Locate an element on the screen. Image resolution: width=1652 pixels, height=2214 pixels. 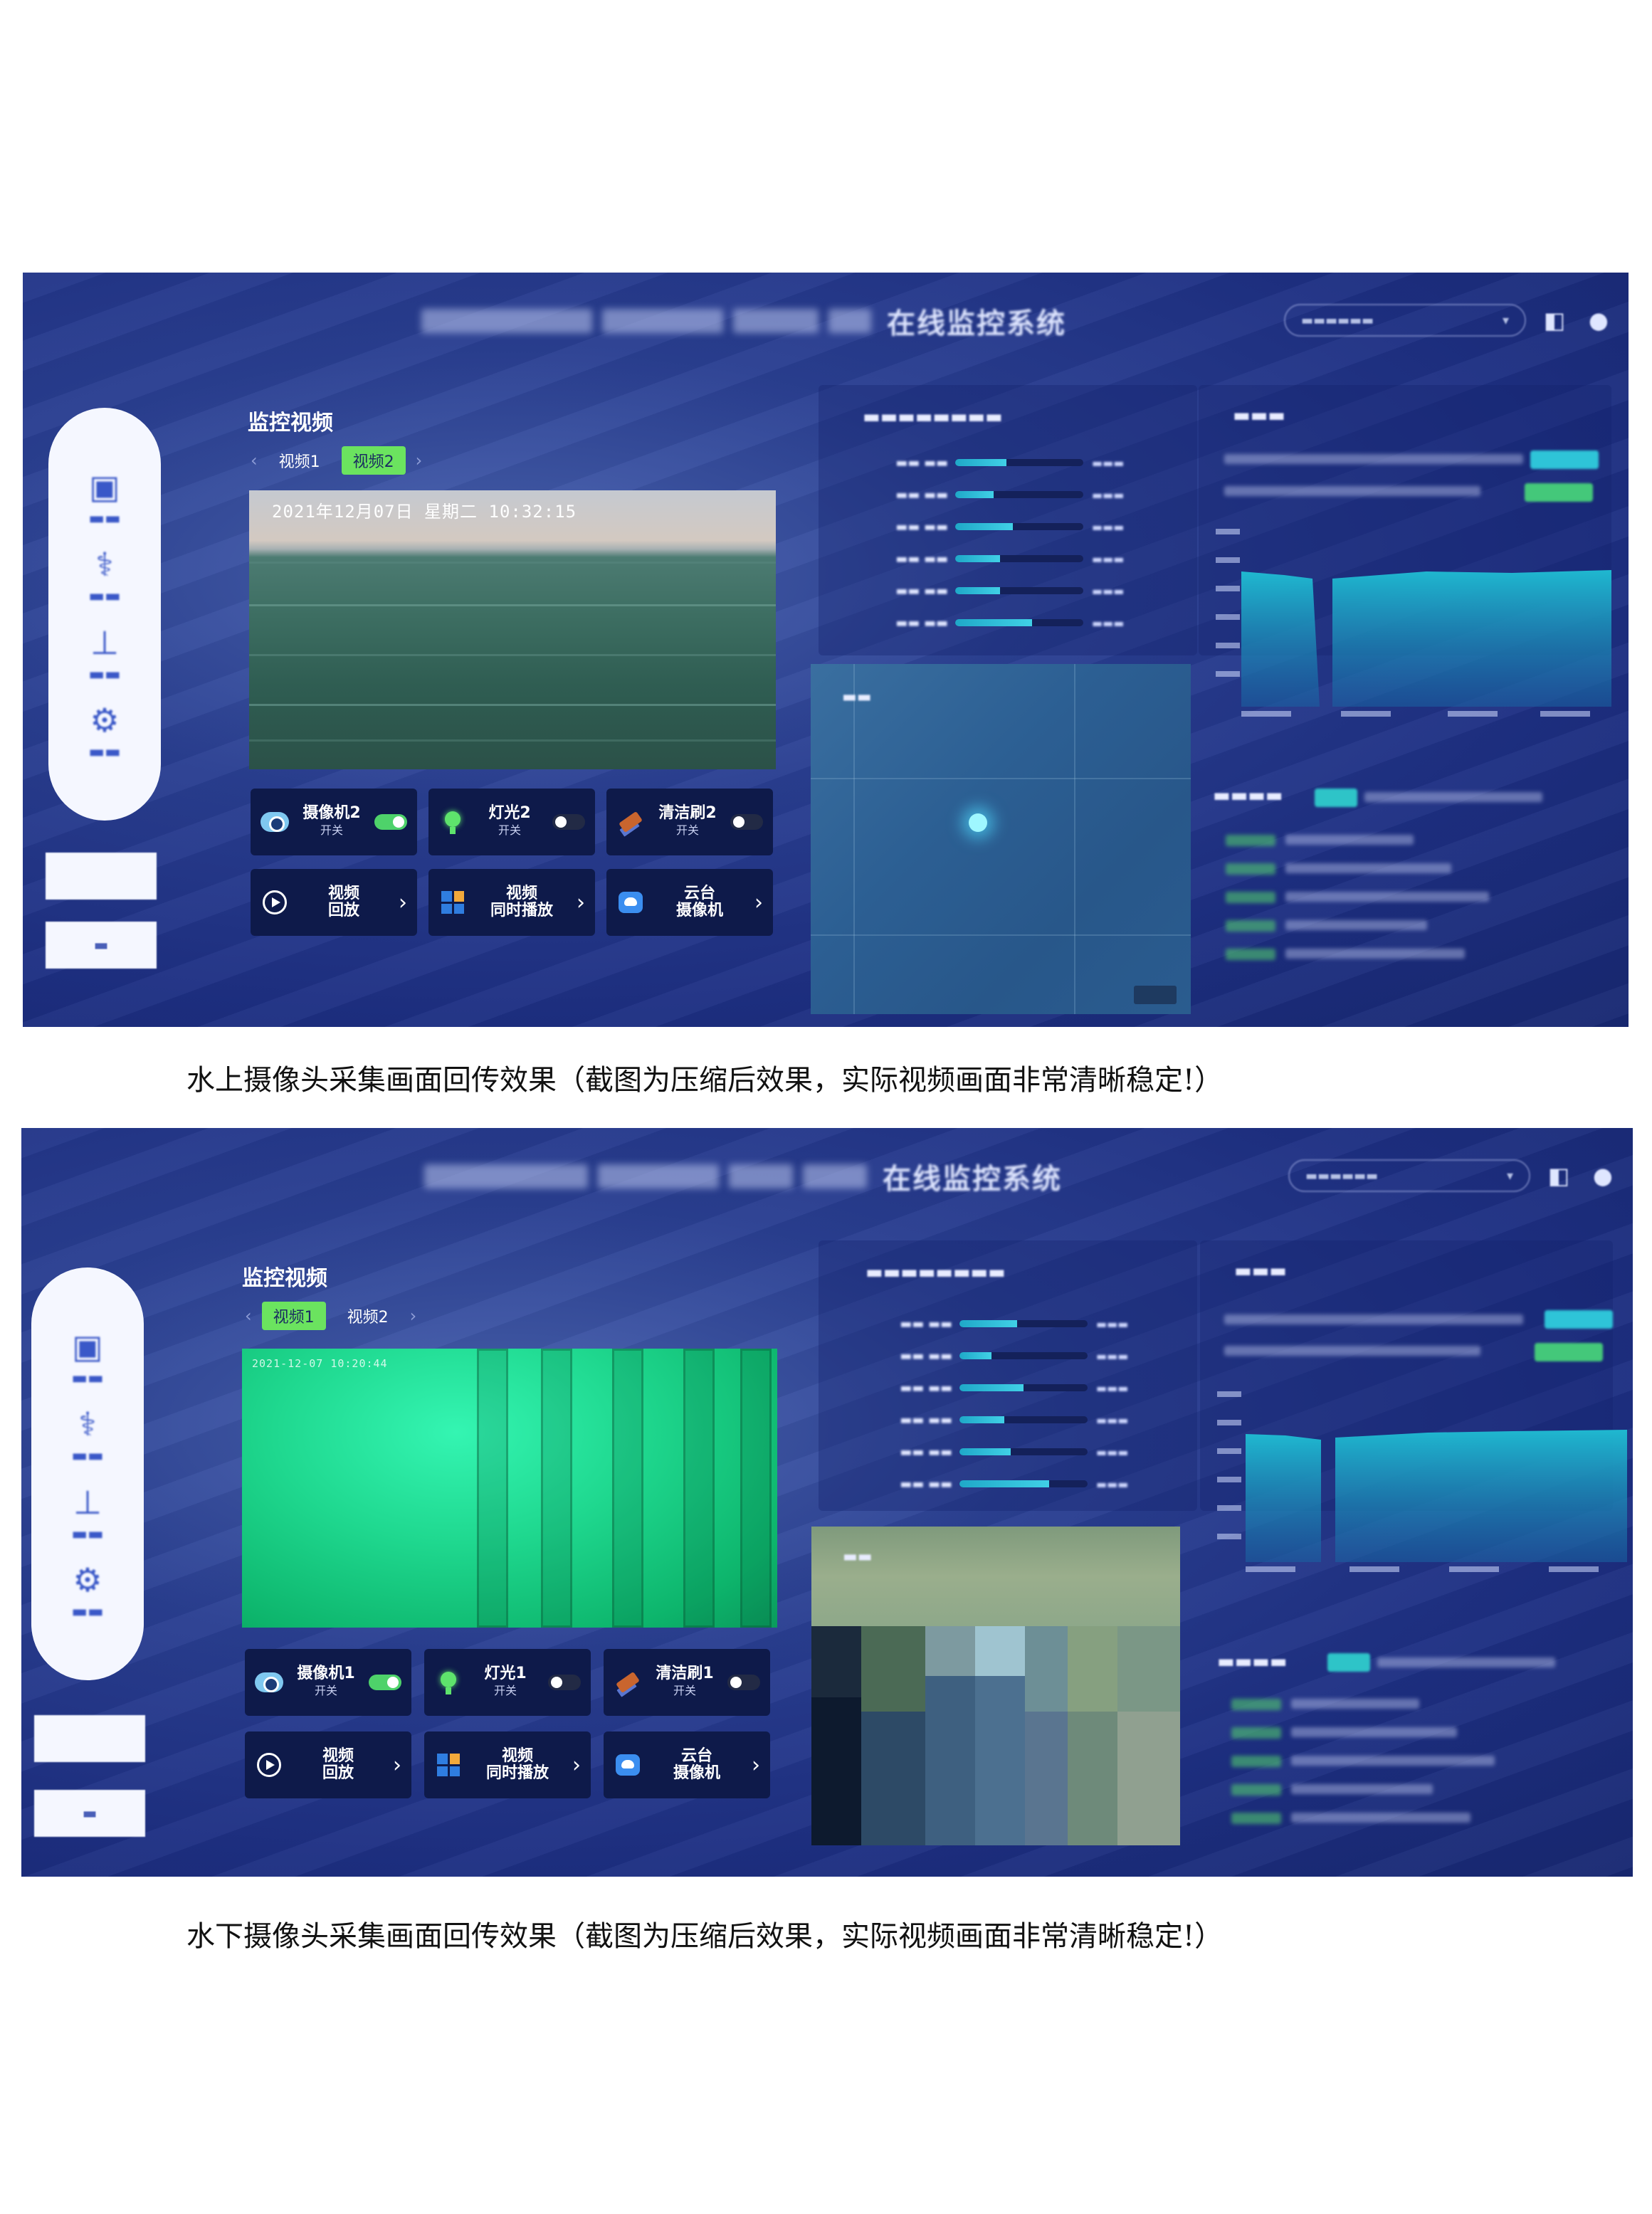
location-marker is located at coordinates (978, 822).